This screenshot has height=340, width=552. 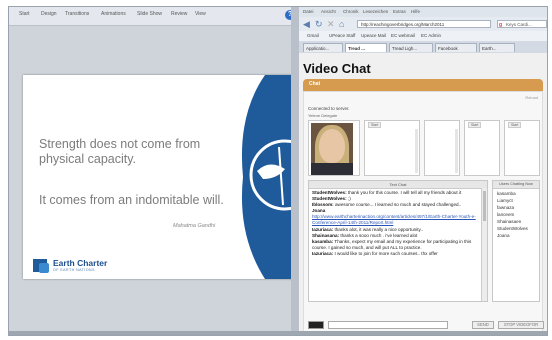 I want to click on slide-decoration-art, so click(x=268, y=177).